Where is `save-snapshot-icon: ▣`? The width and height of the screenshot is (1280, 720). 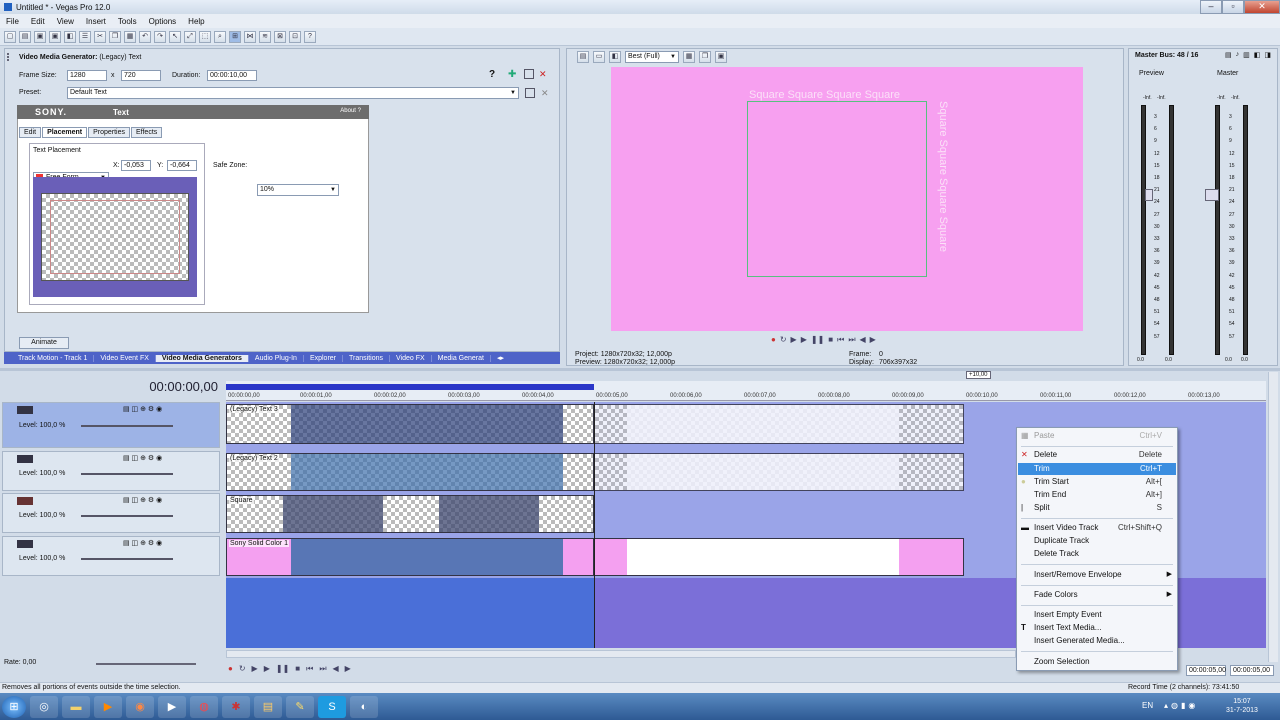 save-snapshot-icon: ▣ is located at coordinates (721, 57).